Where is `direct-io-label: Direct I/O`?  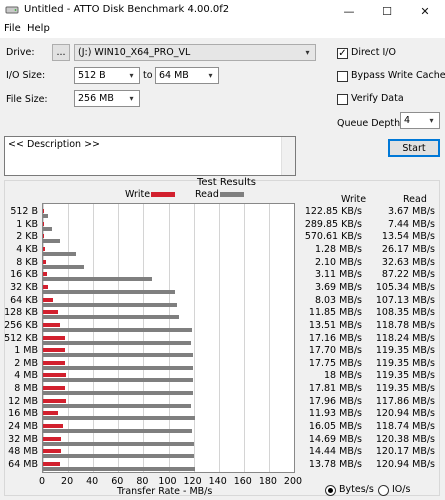
direct-io-label: Direct I/O is located at coordinates (373, 52).